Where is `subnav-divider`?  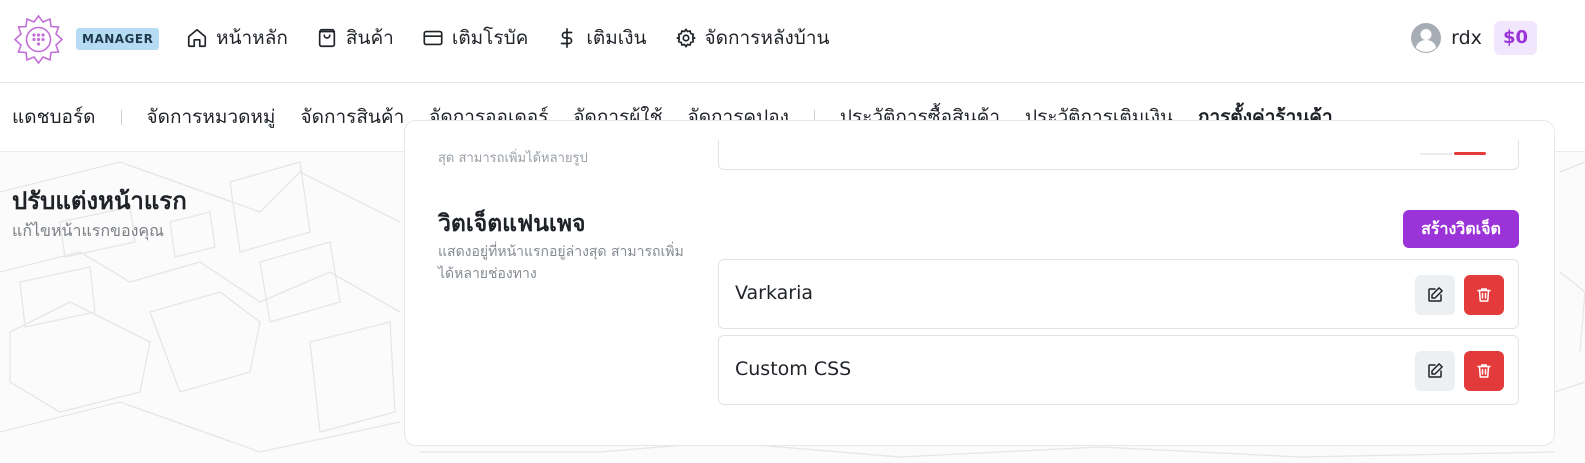
subnav-divider is located at coordinates (121, 117).